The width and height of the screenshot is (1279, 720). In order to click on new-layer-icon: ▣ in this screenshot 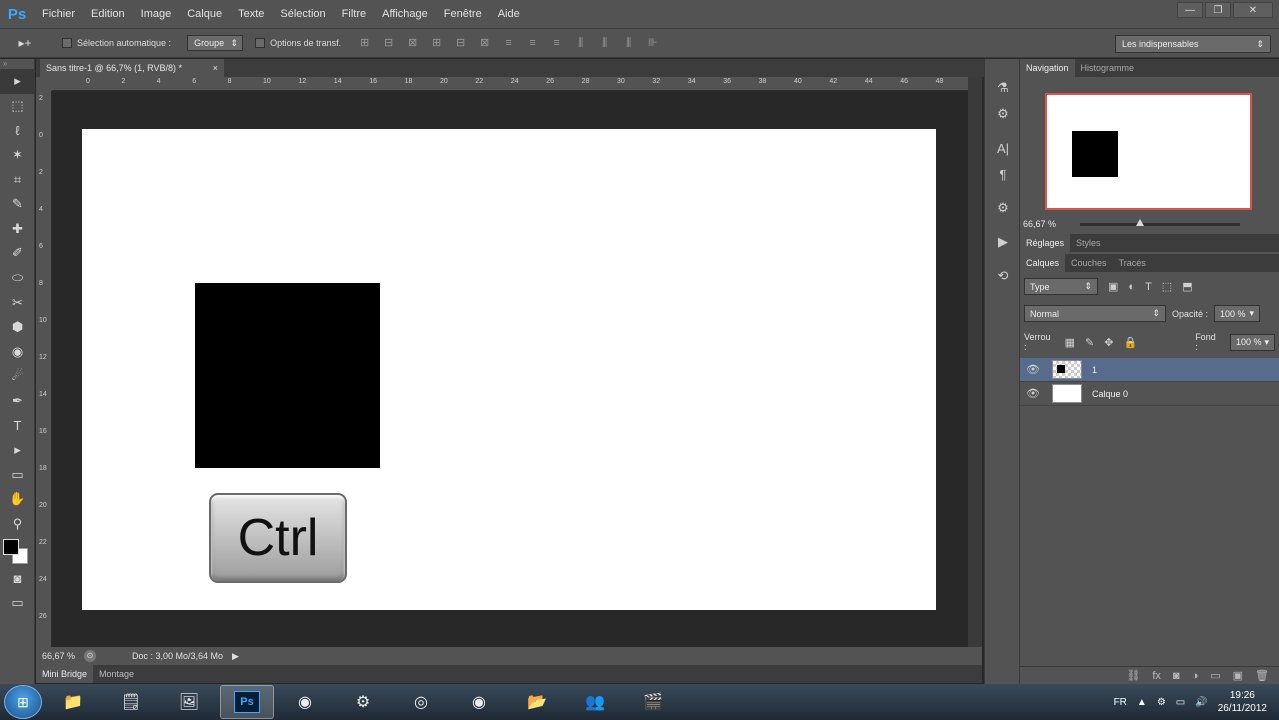, I will do `click(1238, 675)`.